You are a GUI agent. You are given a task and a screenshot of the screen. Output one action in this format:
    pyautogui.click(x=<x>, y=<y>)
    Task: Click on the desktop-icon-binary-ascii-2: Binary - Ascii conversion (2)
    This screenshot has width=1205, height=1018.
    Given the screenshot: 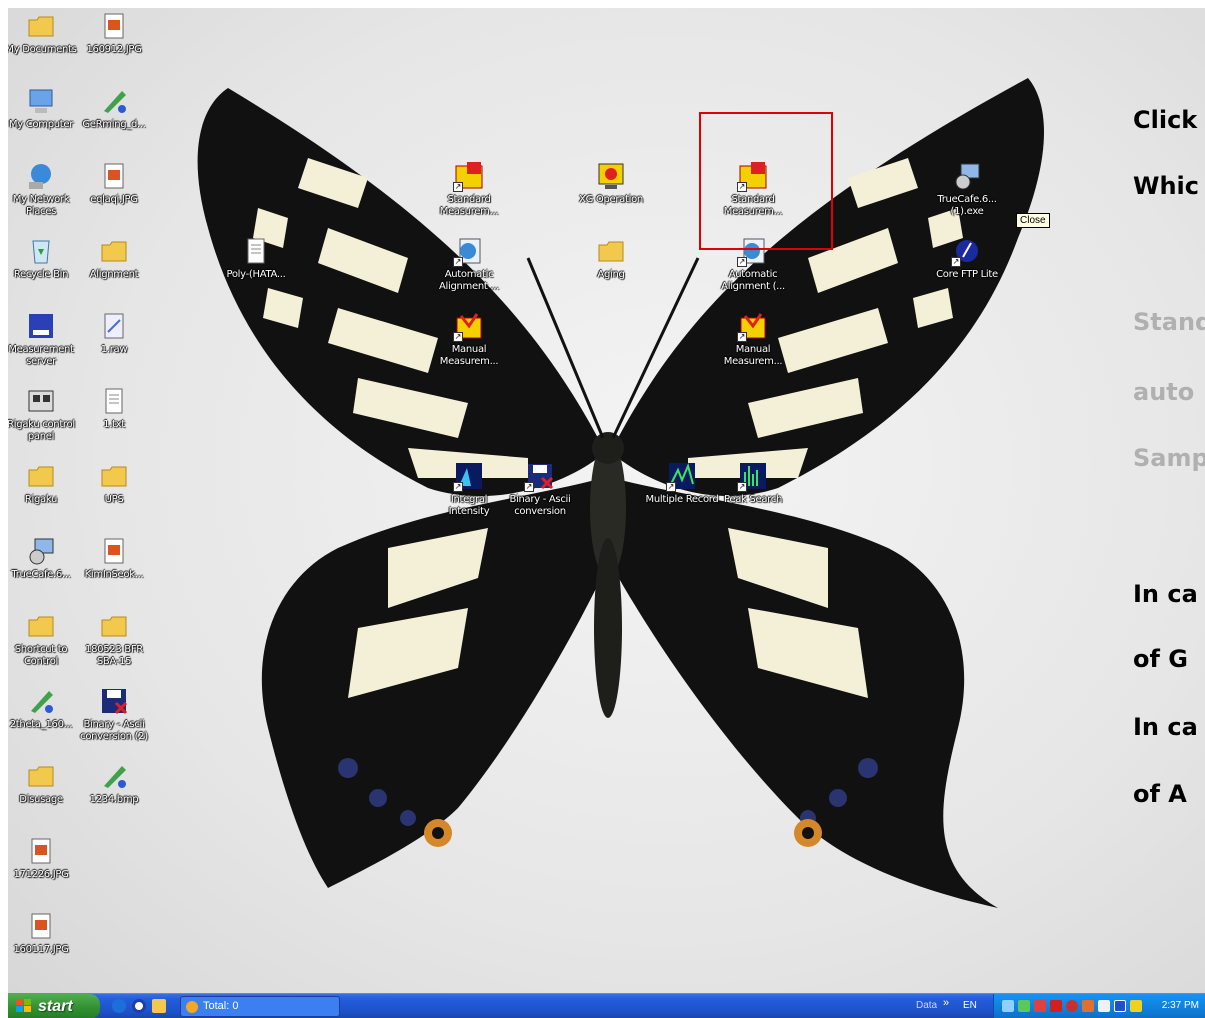 What is the action you would take?
    pyautogui.click(x=114, y=714)
    